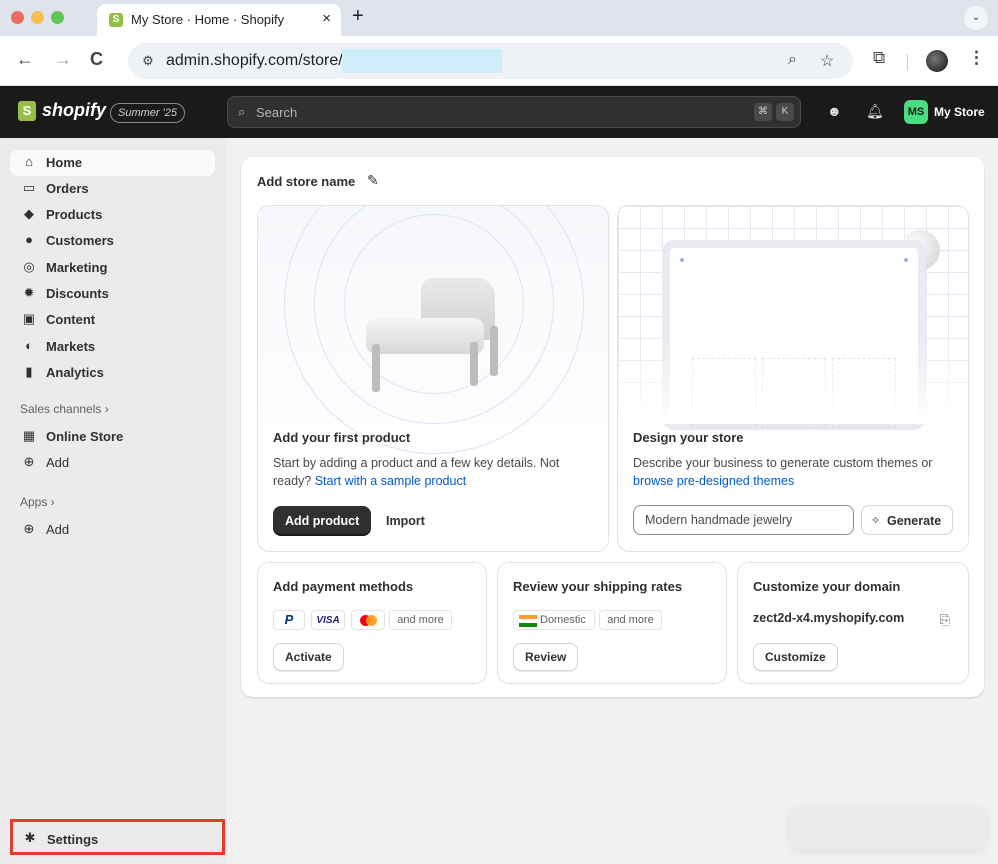 This screenshot has width=998, height=864. I want to click on edition-badge: Summer '25, so click(147, 113).